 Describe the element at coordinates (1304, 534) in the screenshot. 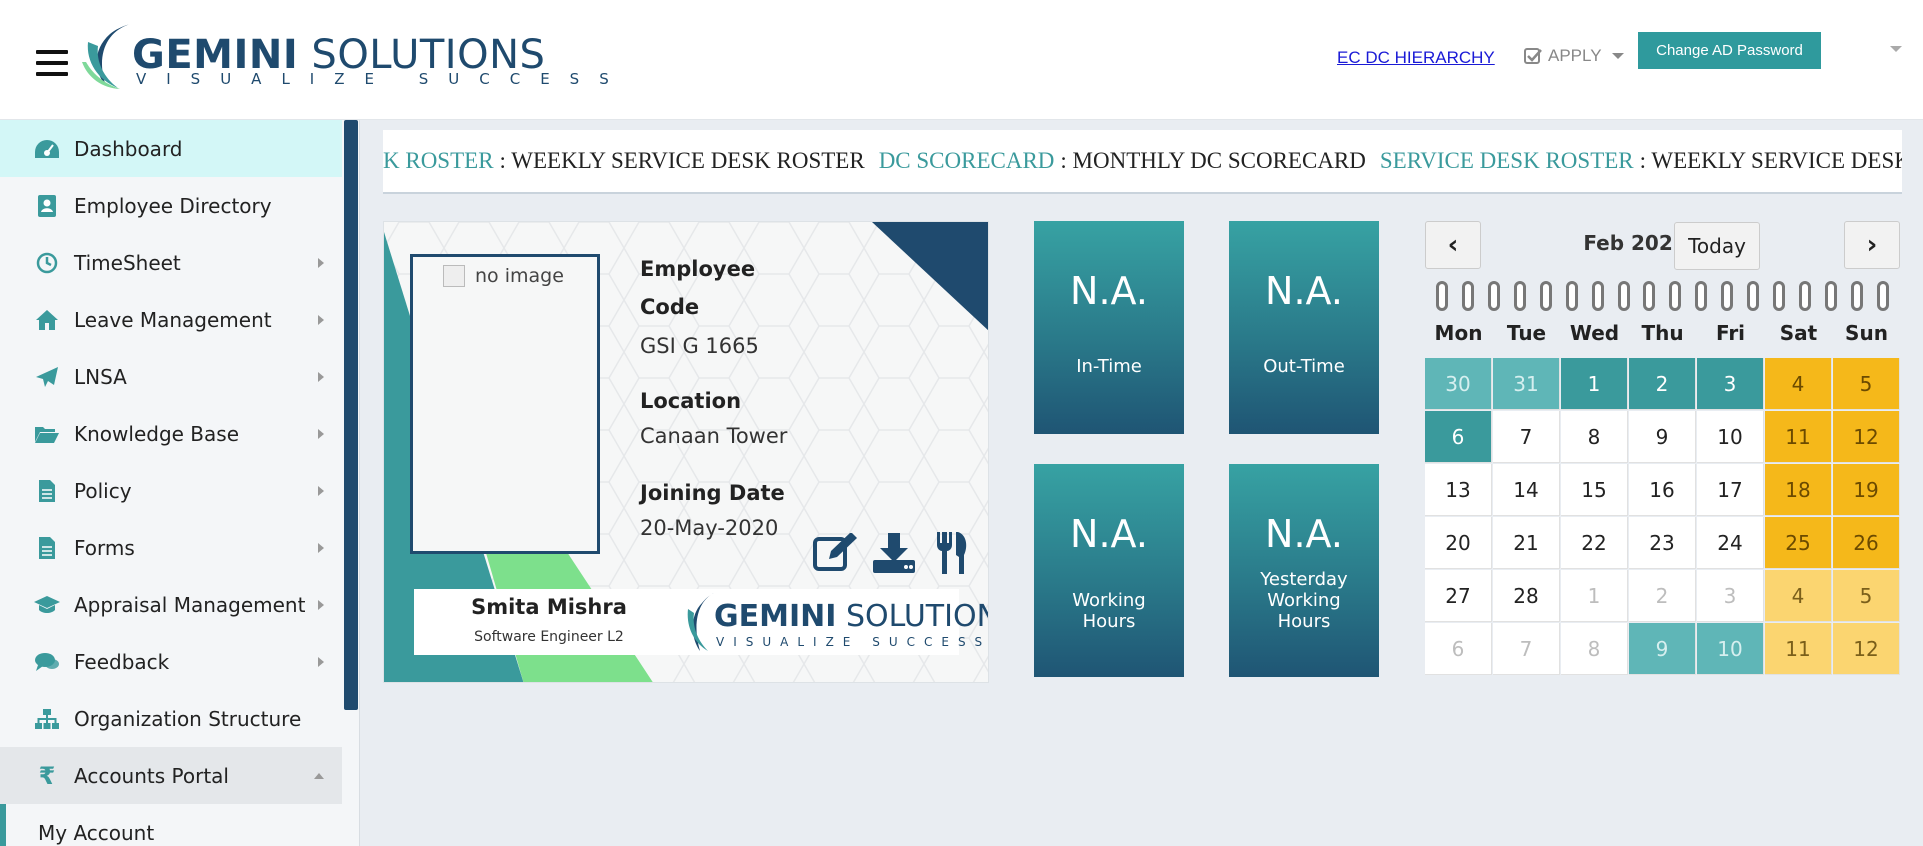

I see `yesterday-working-hours-value: N.A.` at that location.